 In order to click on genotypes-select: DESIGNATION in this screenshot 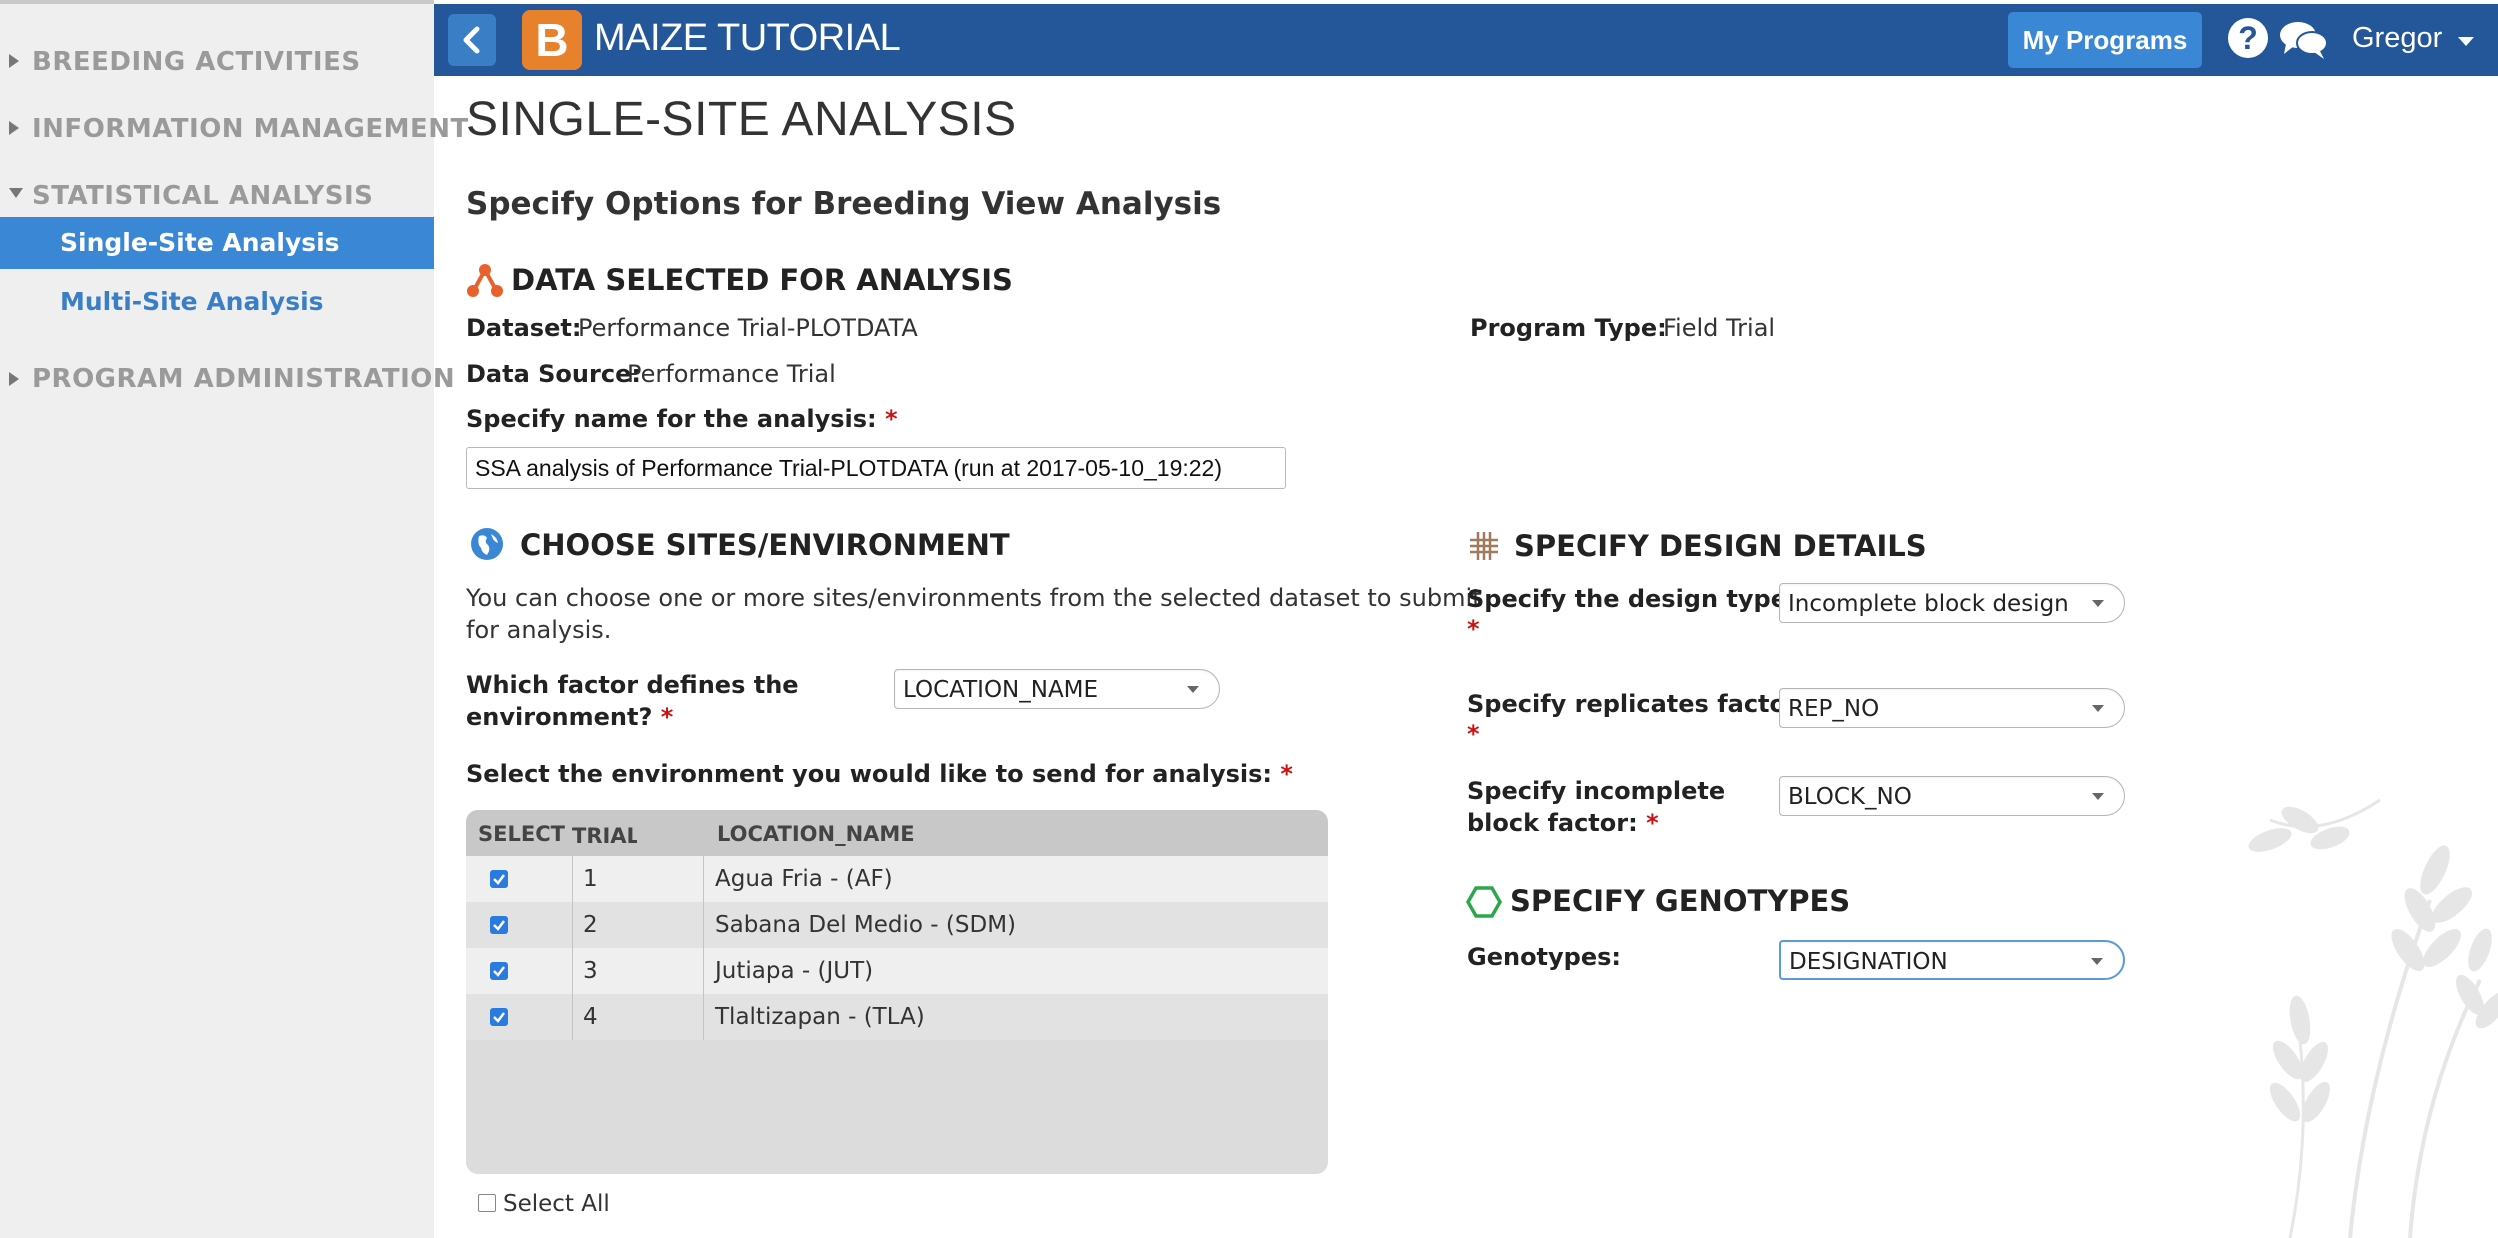, I will do `click(1952, 960)`.